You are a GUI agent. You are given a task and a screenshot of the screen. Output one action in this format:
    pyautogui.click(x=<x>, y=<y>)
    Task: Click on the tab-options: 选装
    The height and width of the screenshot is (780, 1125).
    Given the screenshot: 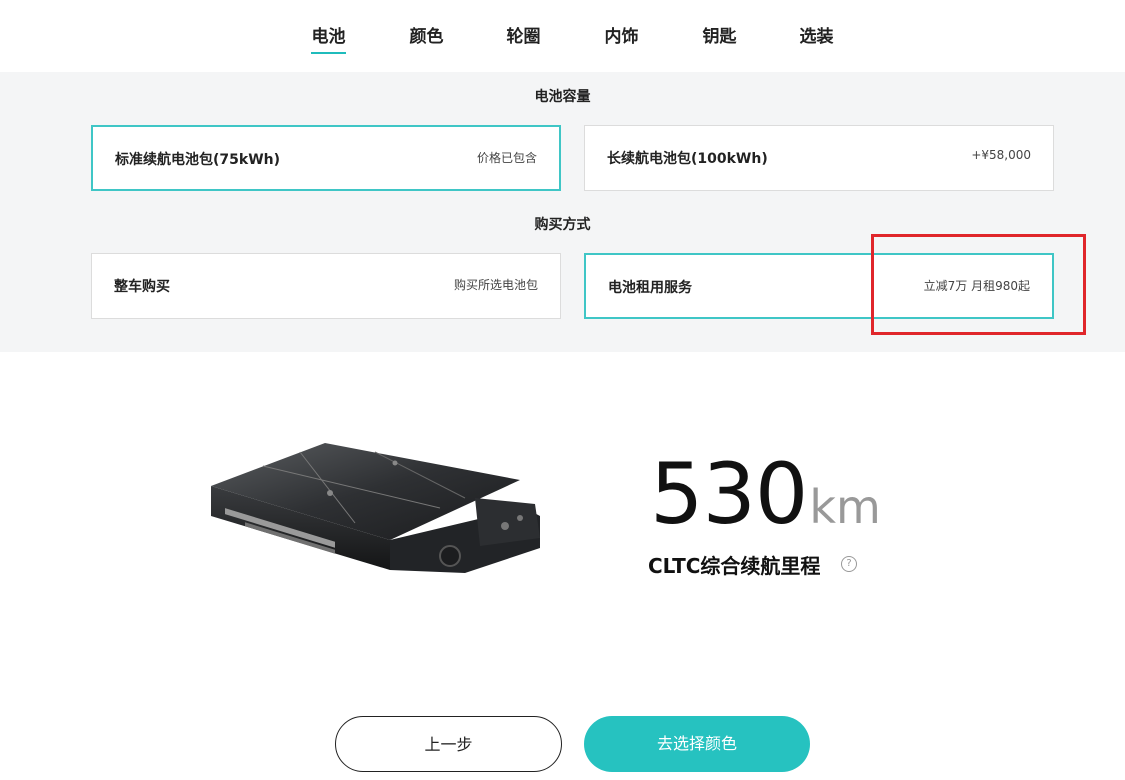 What is the action you would take?
    pyautogui.click(x=816, y=34)
    